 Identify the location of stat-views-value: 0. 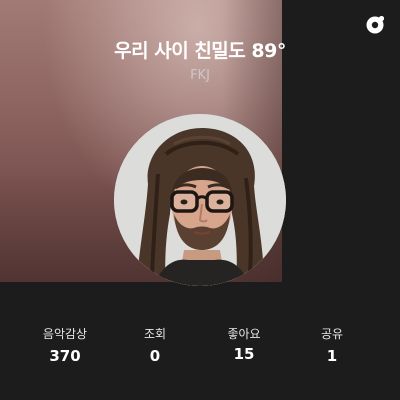
(155, 356).